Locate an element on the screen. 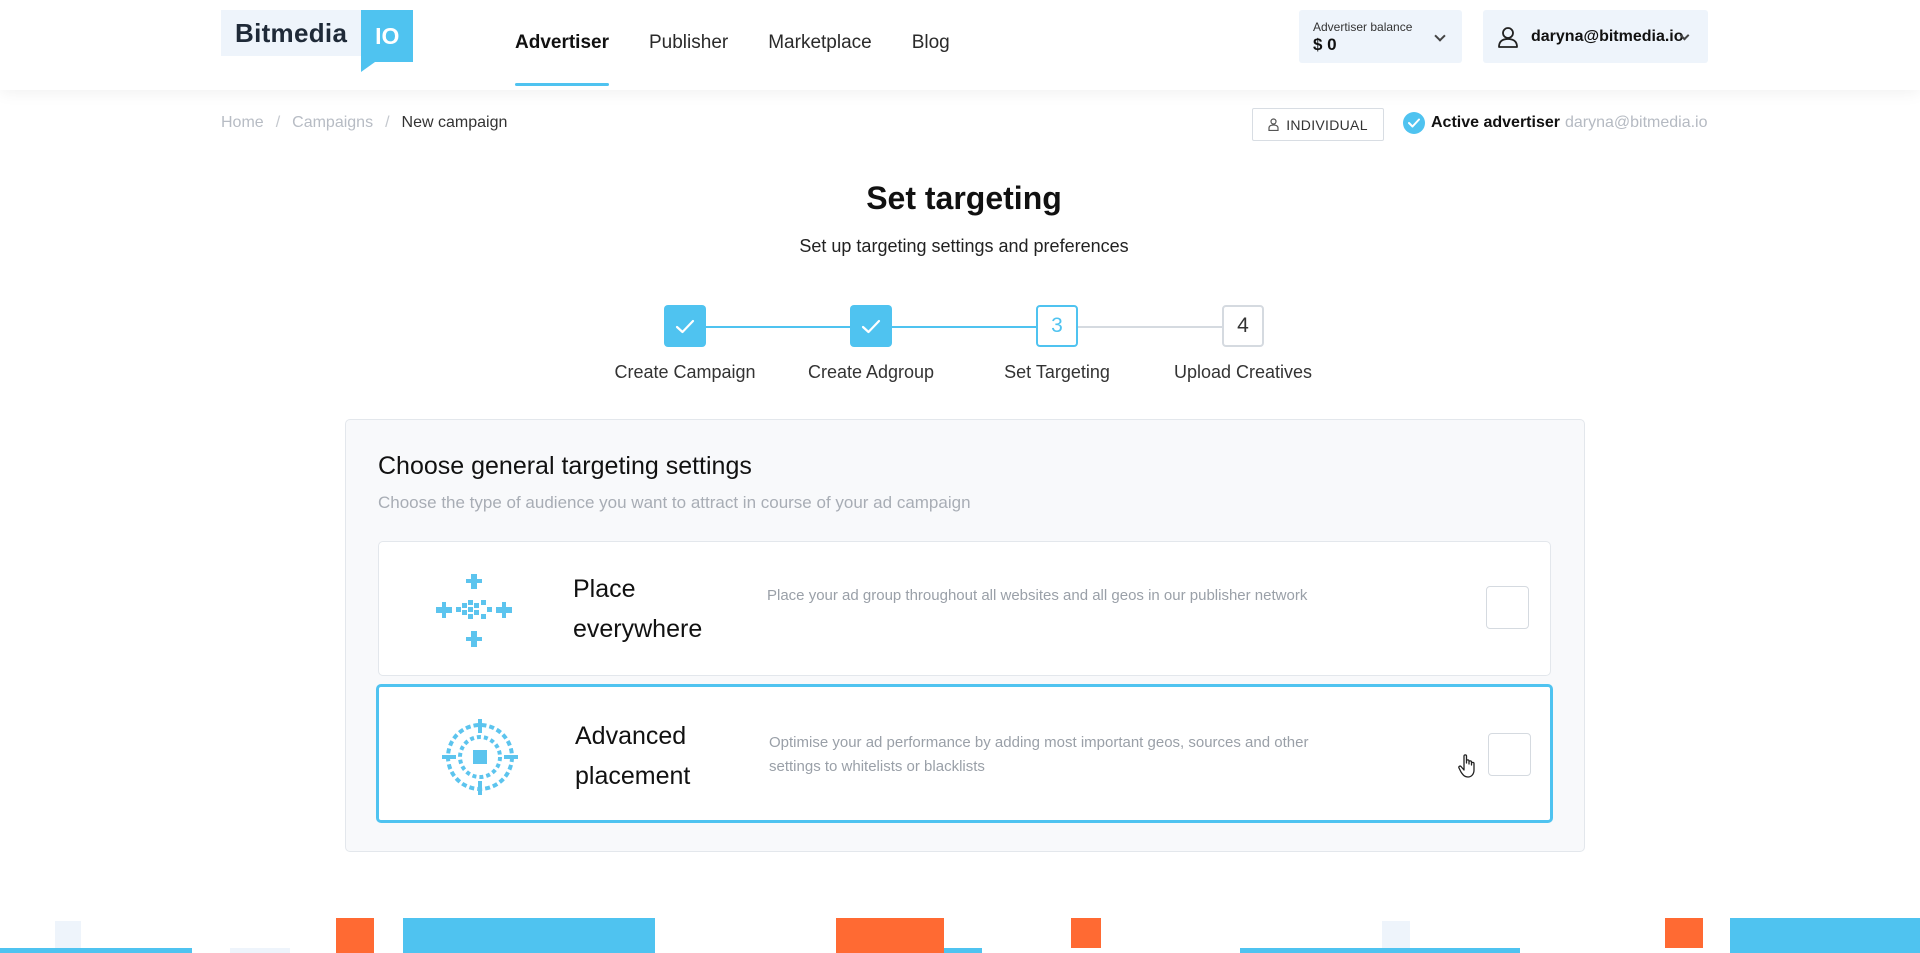 The image size is (1920, 953). hand-cursor-icon is located at coordinates (1466, 766).